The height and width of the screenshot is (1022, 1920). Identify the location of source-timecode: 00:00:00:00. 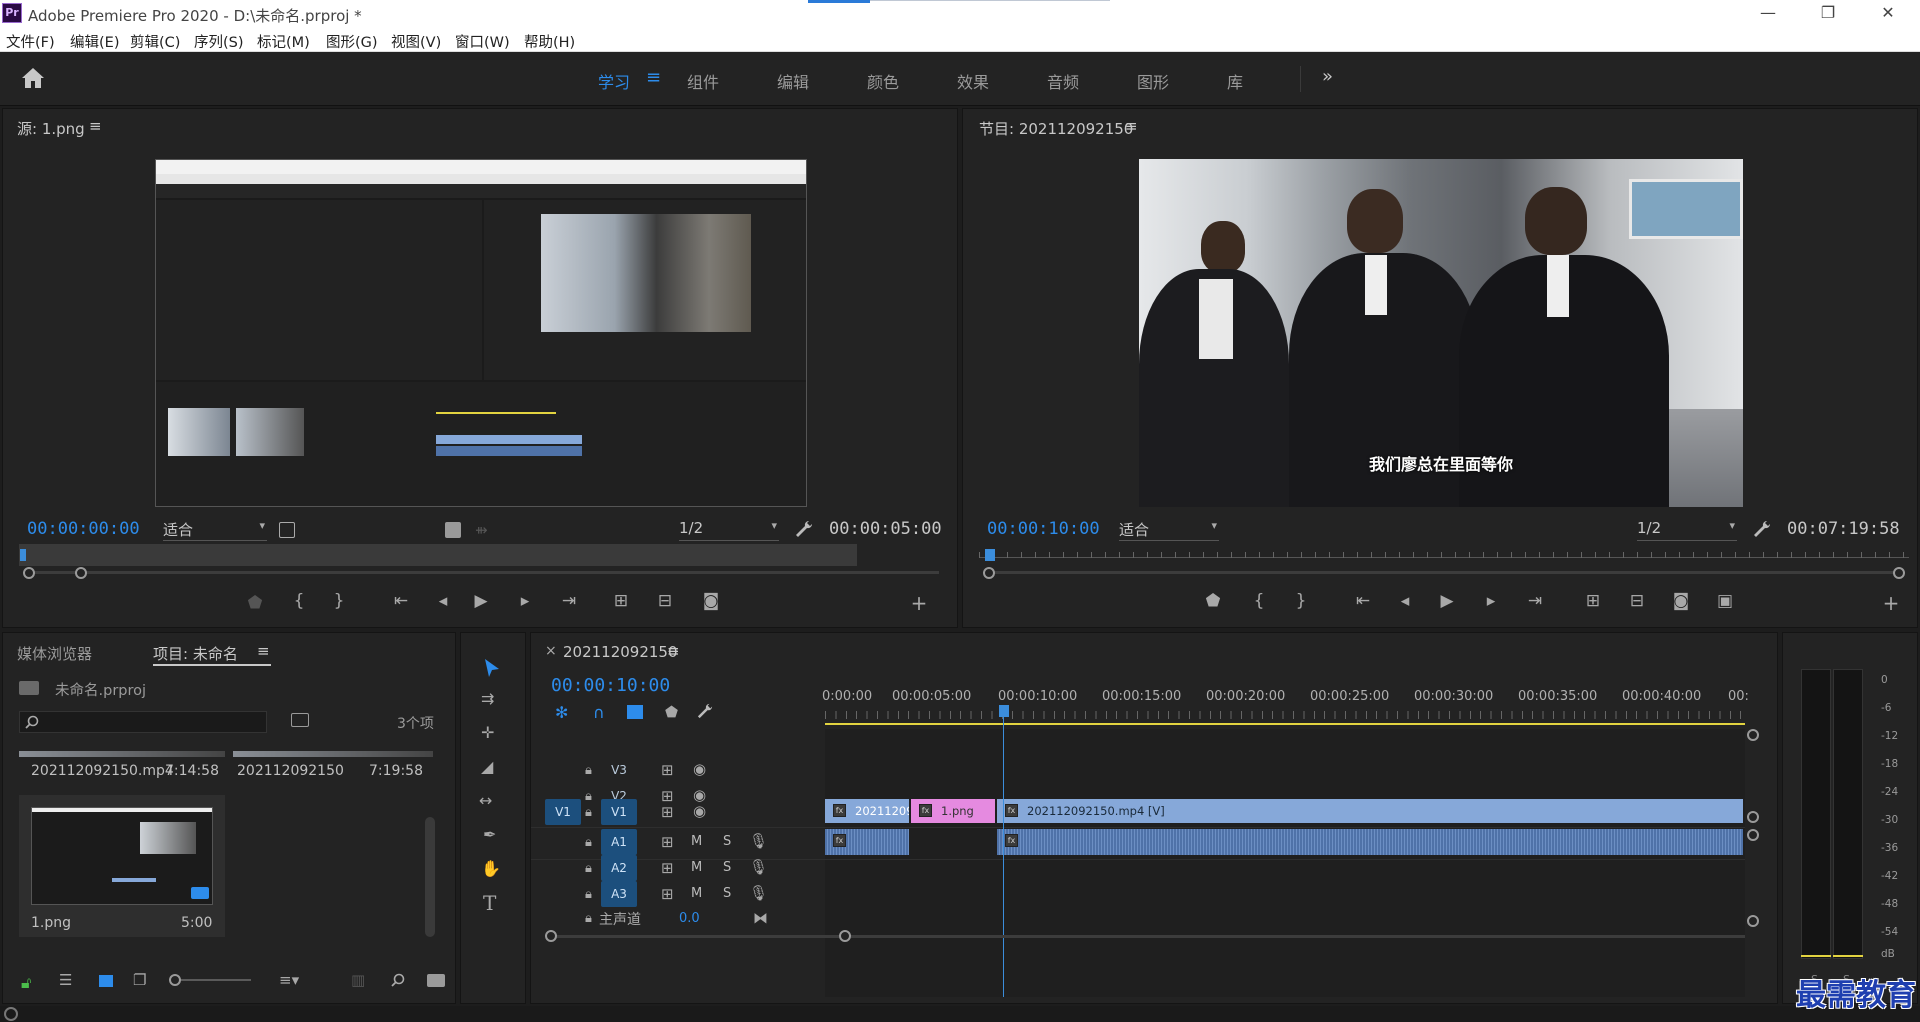
(83, 529).